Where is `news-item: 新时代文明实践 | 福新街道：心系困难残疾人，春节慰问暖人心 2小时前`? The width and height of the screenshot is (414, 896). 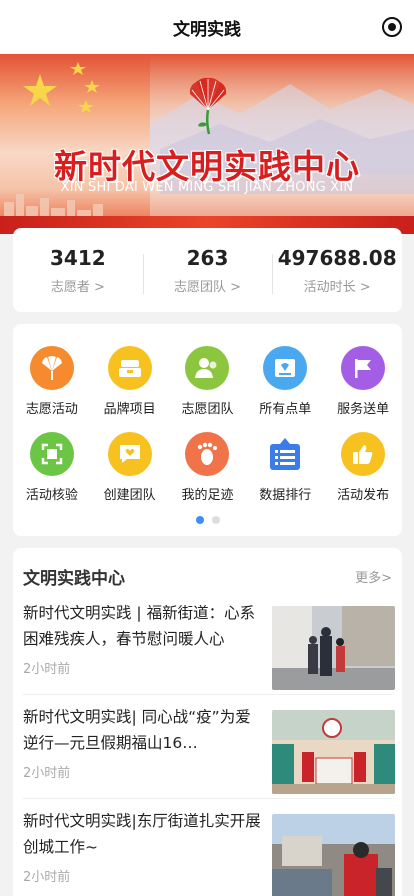
news-item: 新时代文明实践 | 福新街道：心系困难残疾人，春节慰问暖人心 2小时前 is located at coordinates (209, 648).